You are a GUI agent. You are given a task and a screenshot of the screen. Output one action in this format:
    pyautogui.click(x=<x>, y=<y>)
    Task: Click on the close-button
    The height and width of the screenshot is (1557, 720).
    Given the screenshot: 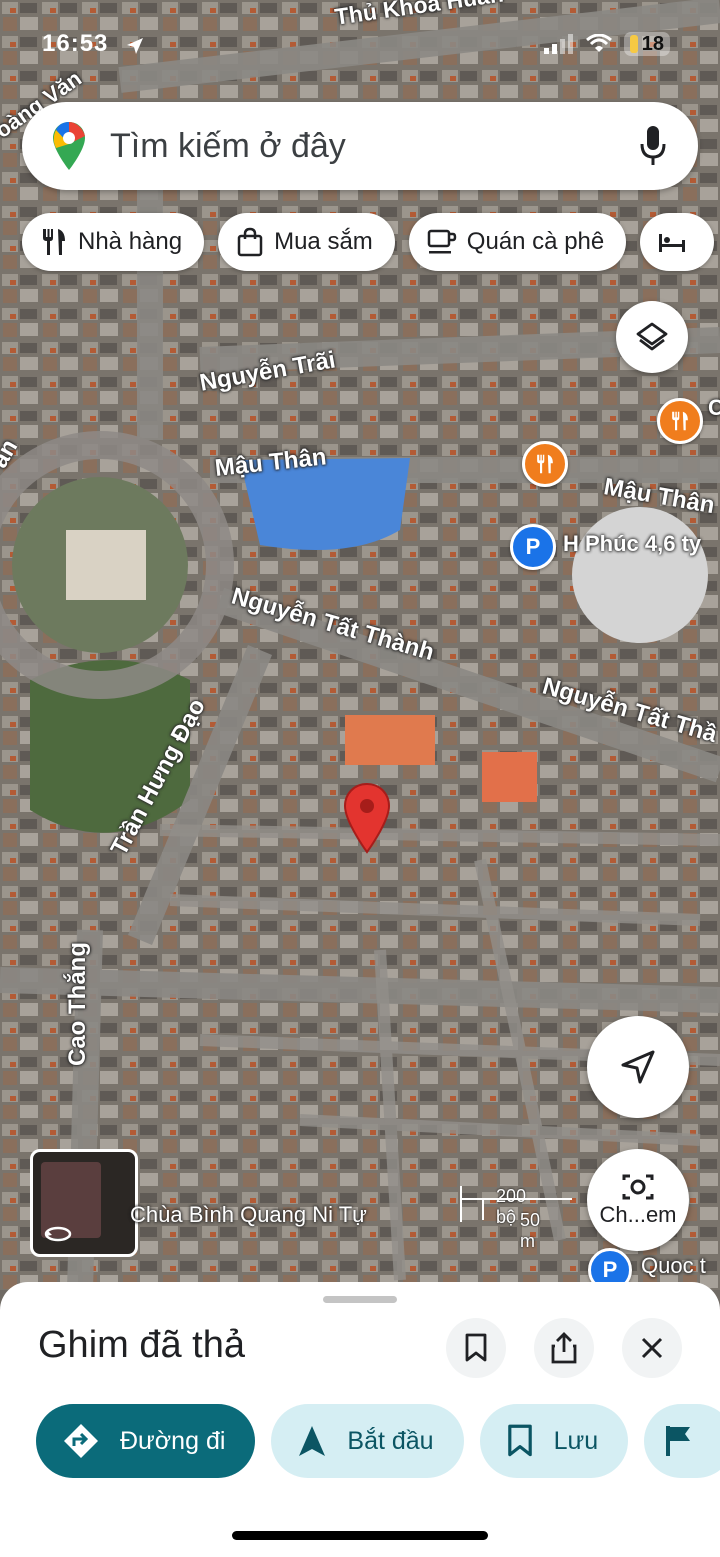 What is the action you would take?
    pyautogui.click(x=652, y=1348)
    